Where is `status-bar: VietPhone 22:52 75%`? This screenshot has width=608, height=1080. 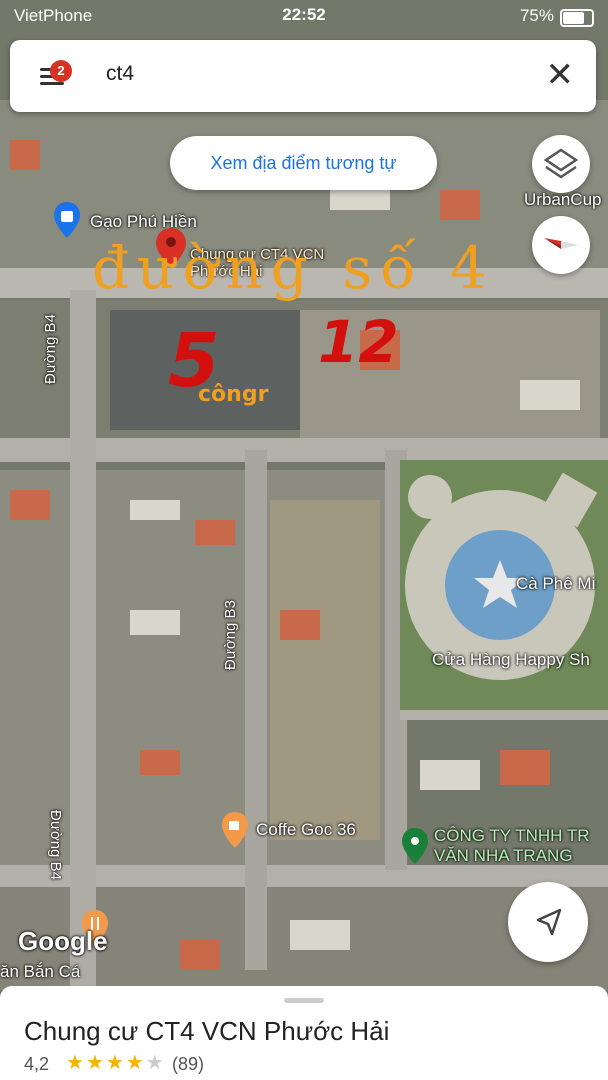 status-bar: VietPhone 22:52 75% is located at coordinates (304, 16).